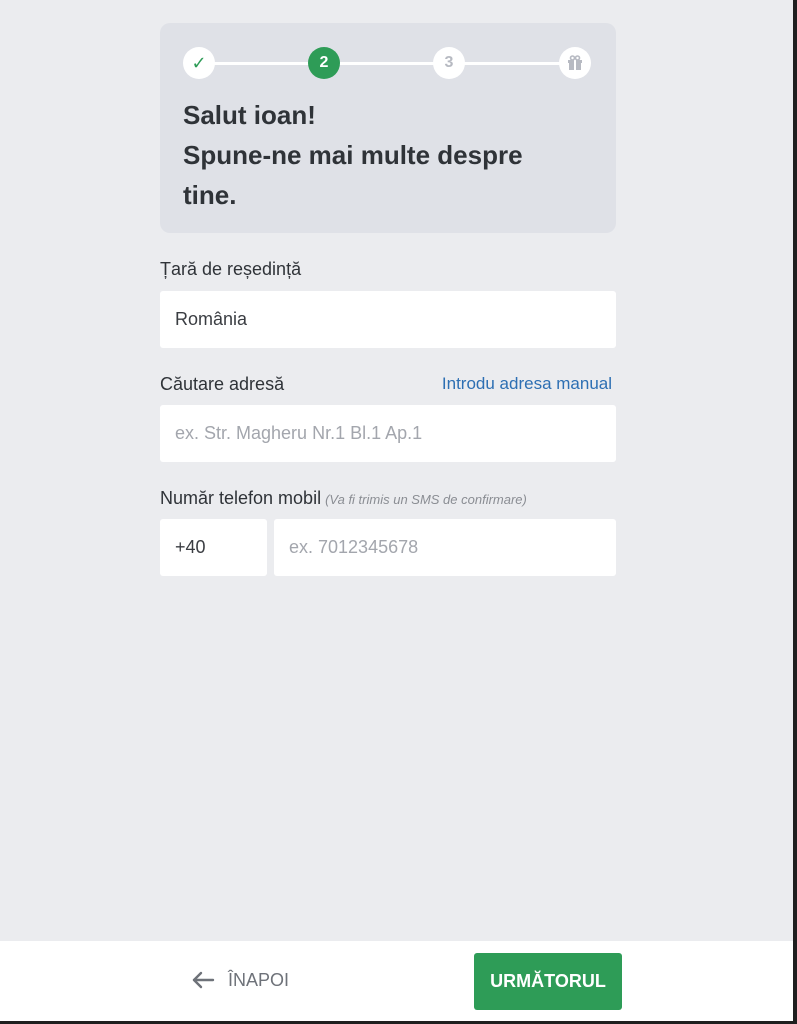  Describe the element at coordinates (396, 981) in the screenshot. I see `footer-bar: ÎNAPOI URMĂTORUL` at that location.